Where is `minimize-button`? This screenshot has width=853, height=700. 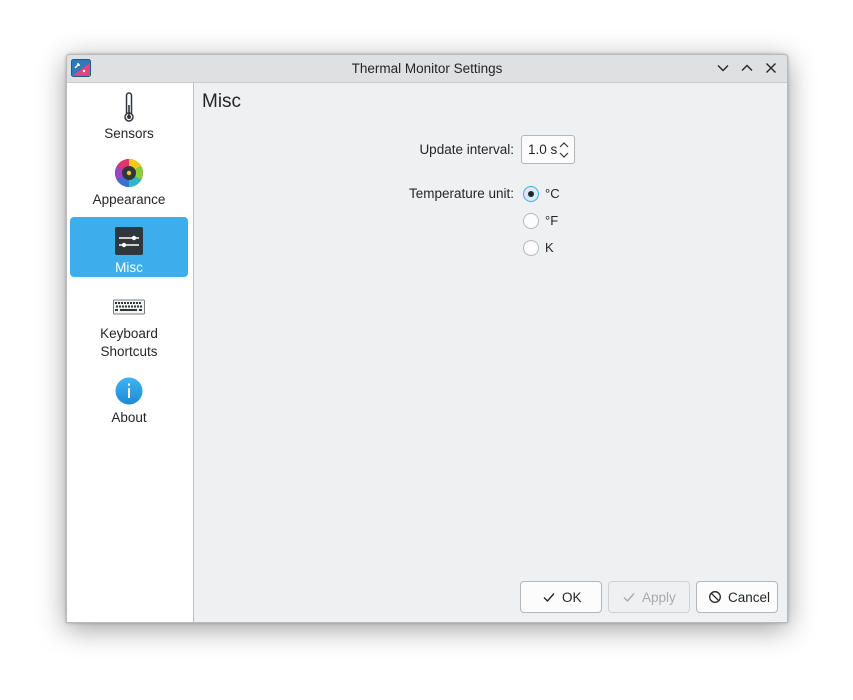
minimize-button is located at coordinates (723, 68).